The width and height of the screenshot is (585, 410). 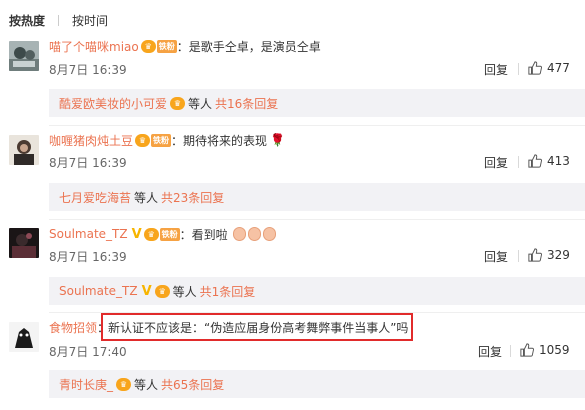 What do you see at coordinates (317, 197) in the screenshot?
I see `sub-replies-box: 七月爱吃海苔 等人 共23条回复` at bounding box center [317, 197].